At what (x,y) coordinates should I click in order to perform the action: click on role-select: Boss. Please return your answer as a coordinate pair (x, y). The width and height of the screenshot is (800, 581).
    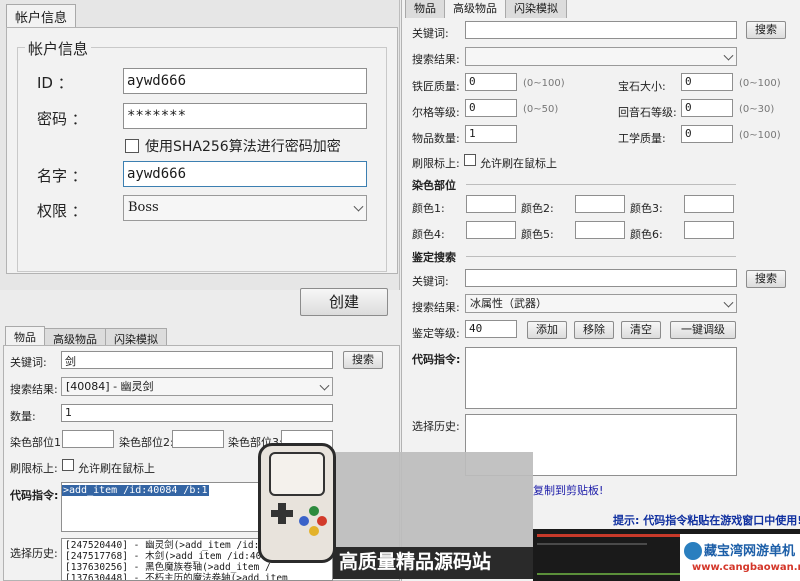
    Looking at the image, I should click on (245, 208).